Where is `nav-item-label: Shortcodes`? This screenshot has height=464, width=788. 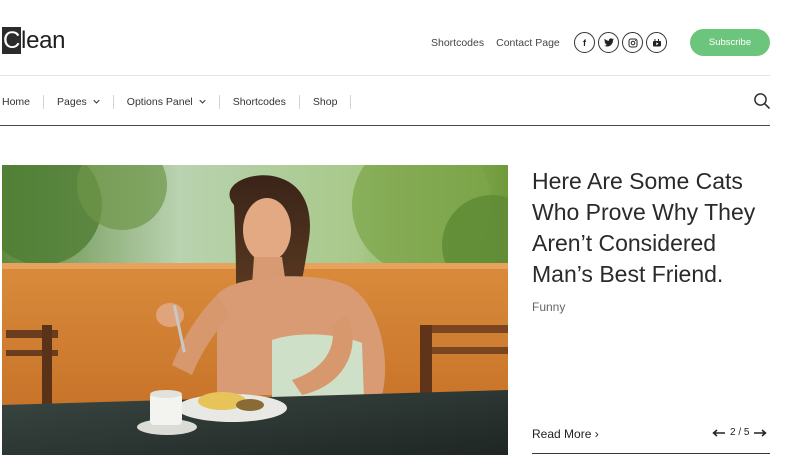 nav-item-label: Shortcodes is located at coordinates (259, 102).